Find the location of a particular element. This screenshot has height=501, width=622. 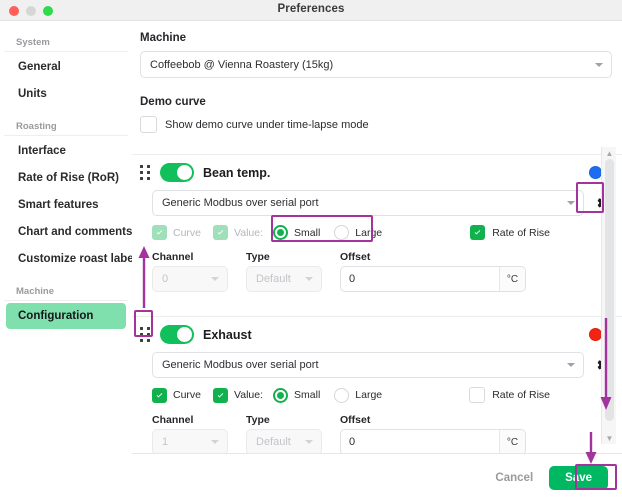

bean-temp-ror-group: Rate of Rise is located at coordinates (510, 232).